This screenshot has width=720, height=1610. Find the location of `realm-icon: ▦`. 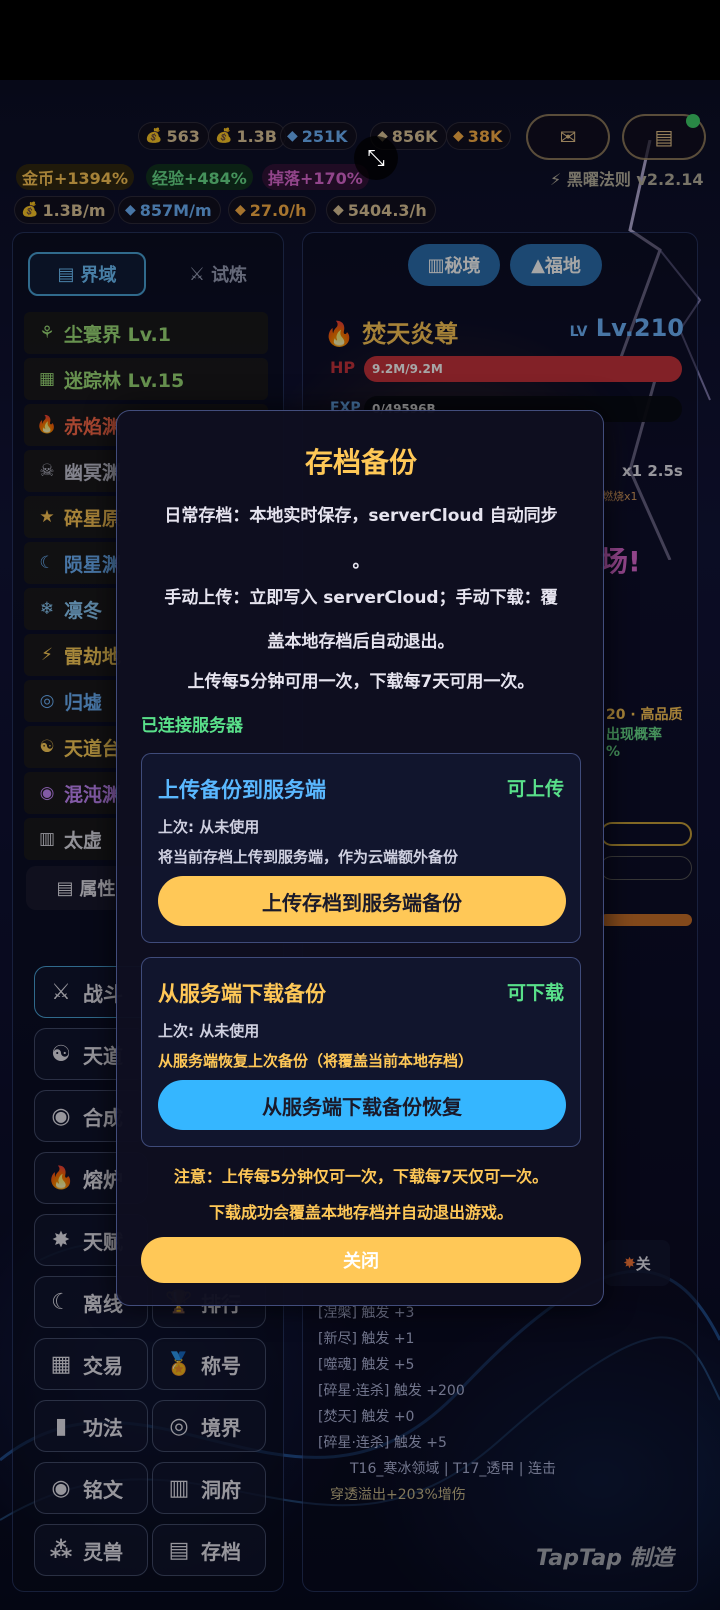

realm-icon: ▦ is located at coordinates (47, 379).